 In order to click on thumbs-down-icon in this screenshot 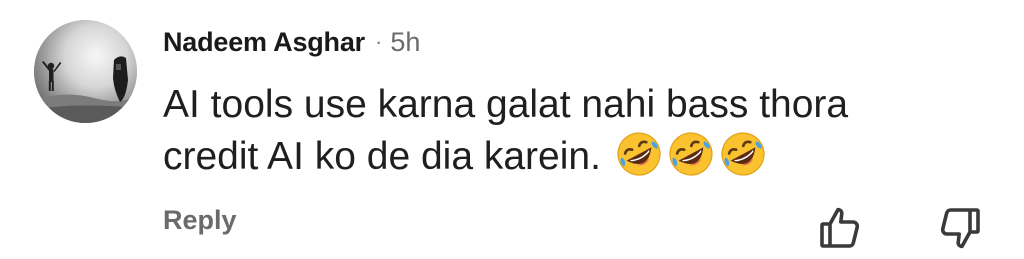, I will do `click(960, 228)`.